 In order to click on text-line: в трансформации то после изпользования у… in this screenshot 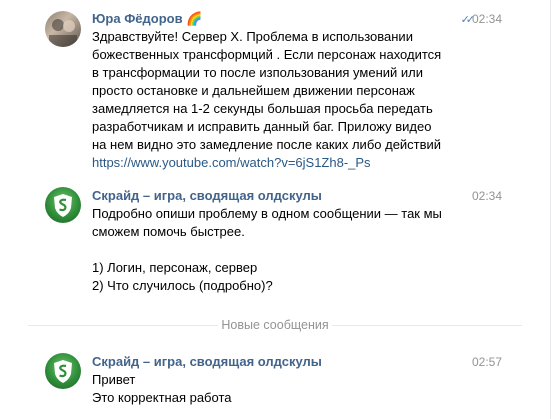, I will do `click(257, 72)`.